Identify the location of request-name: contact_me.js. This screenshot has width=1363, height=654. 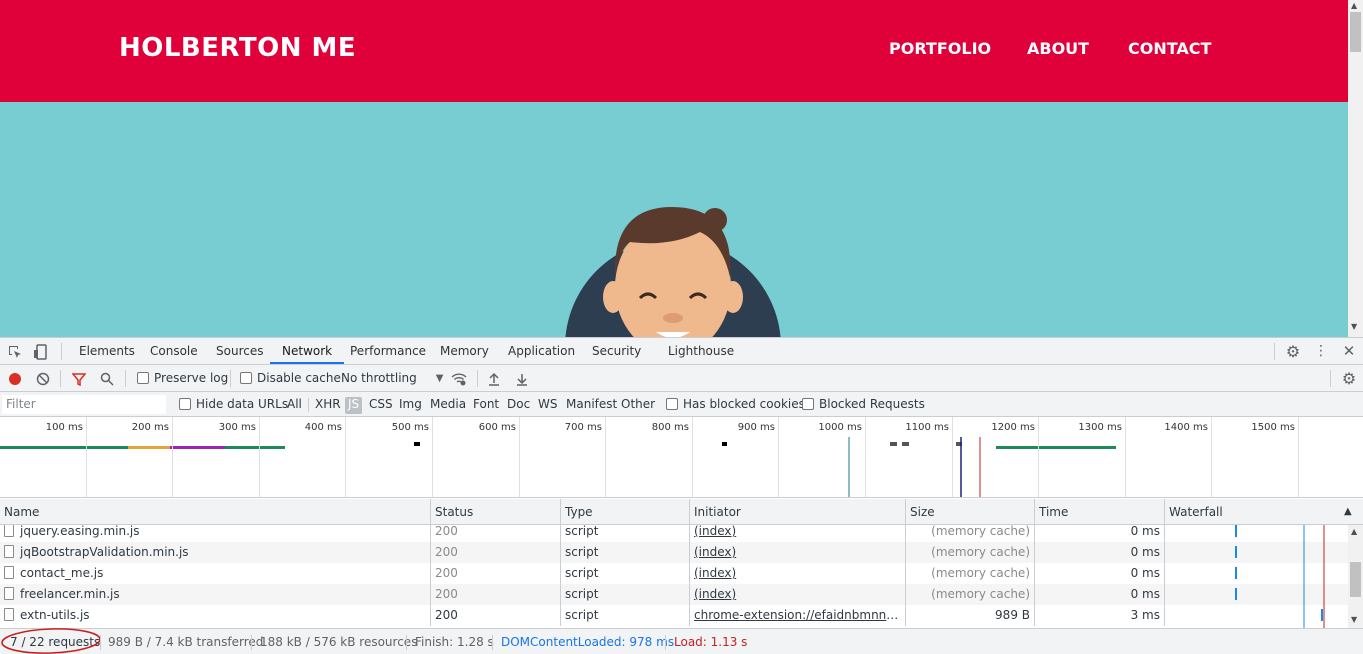
(62, 573).